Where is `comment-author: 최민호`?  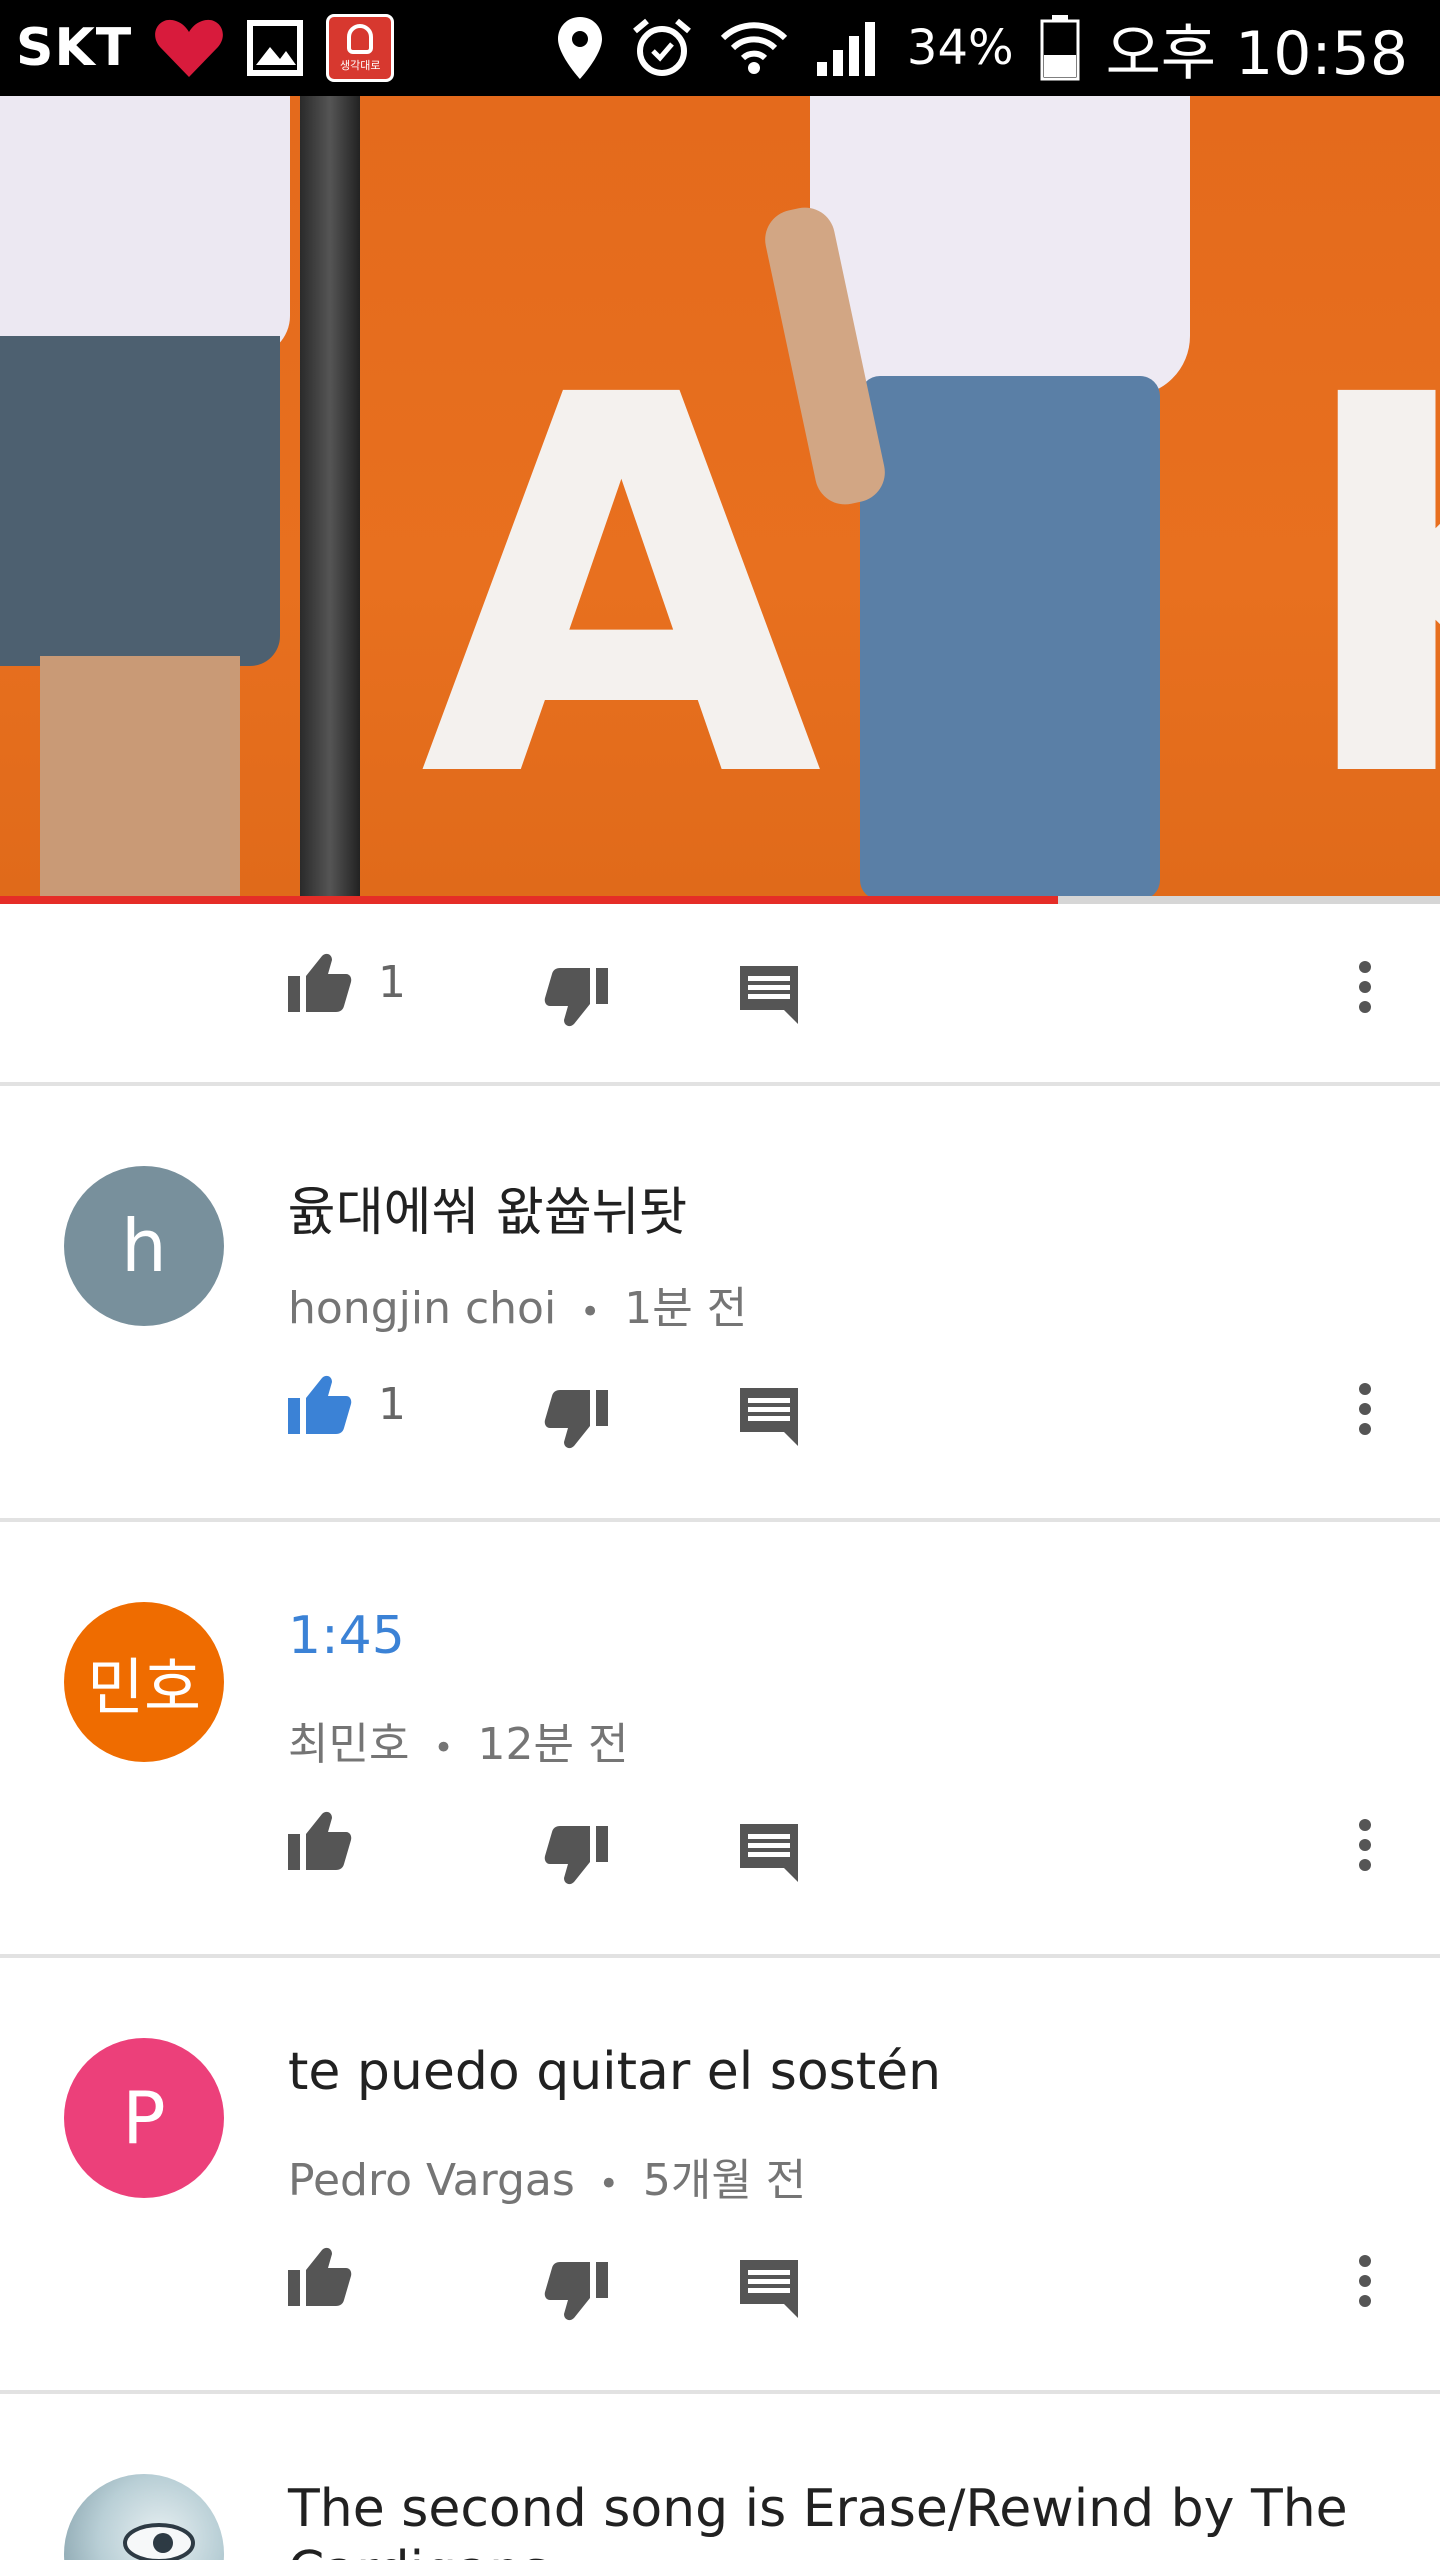 comment-author: 최민호 is located at coordinates (348, 1744).